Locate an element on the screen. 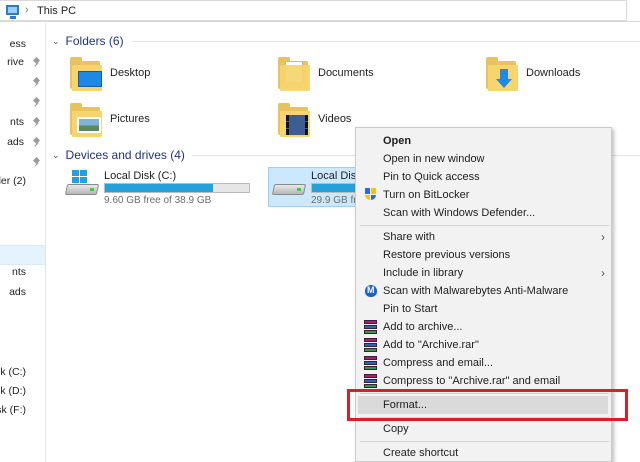 This screenshot has width=640, height=462. drive-local-disk-c: Local Disk (C:) 9.60 GB free of 38.9 GB is located at coordinates (162, 188).